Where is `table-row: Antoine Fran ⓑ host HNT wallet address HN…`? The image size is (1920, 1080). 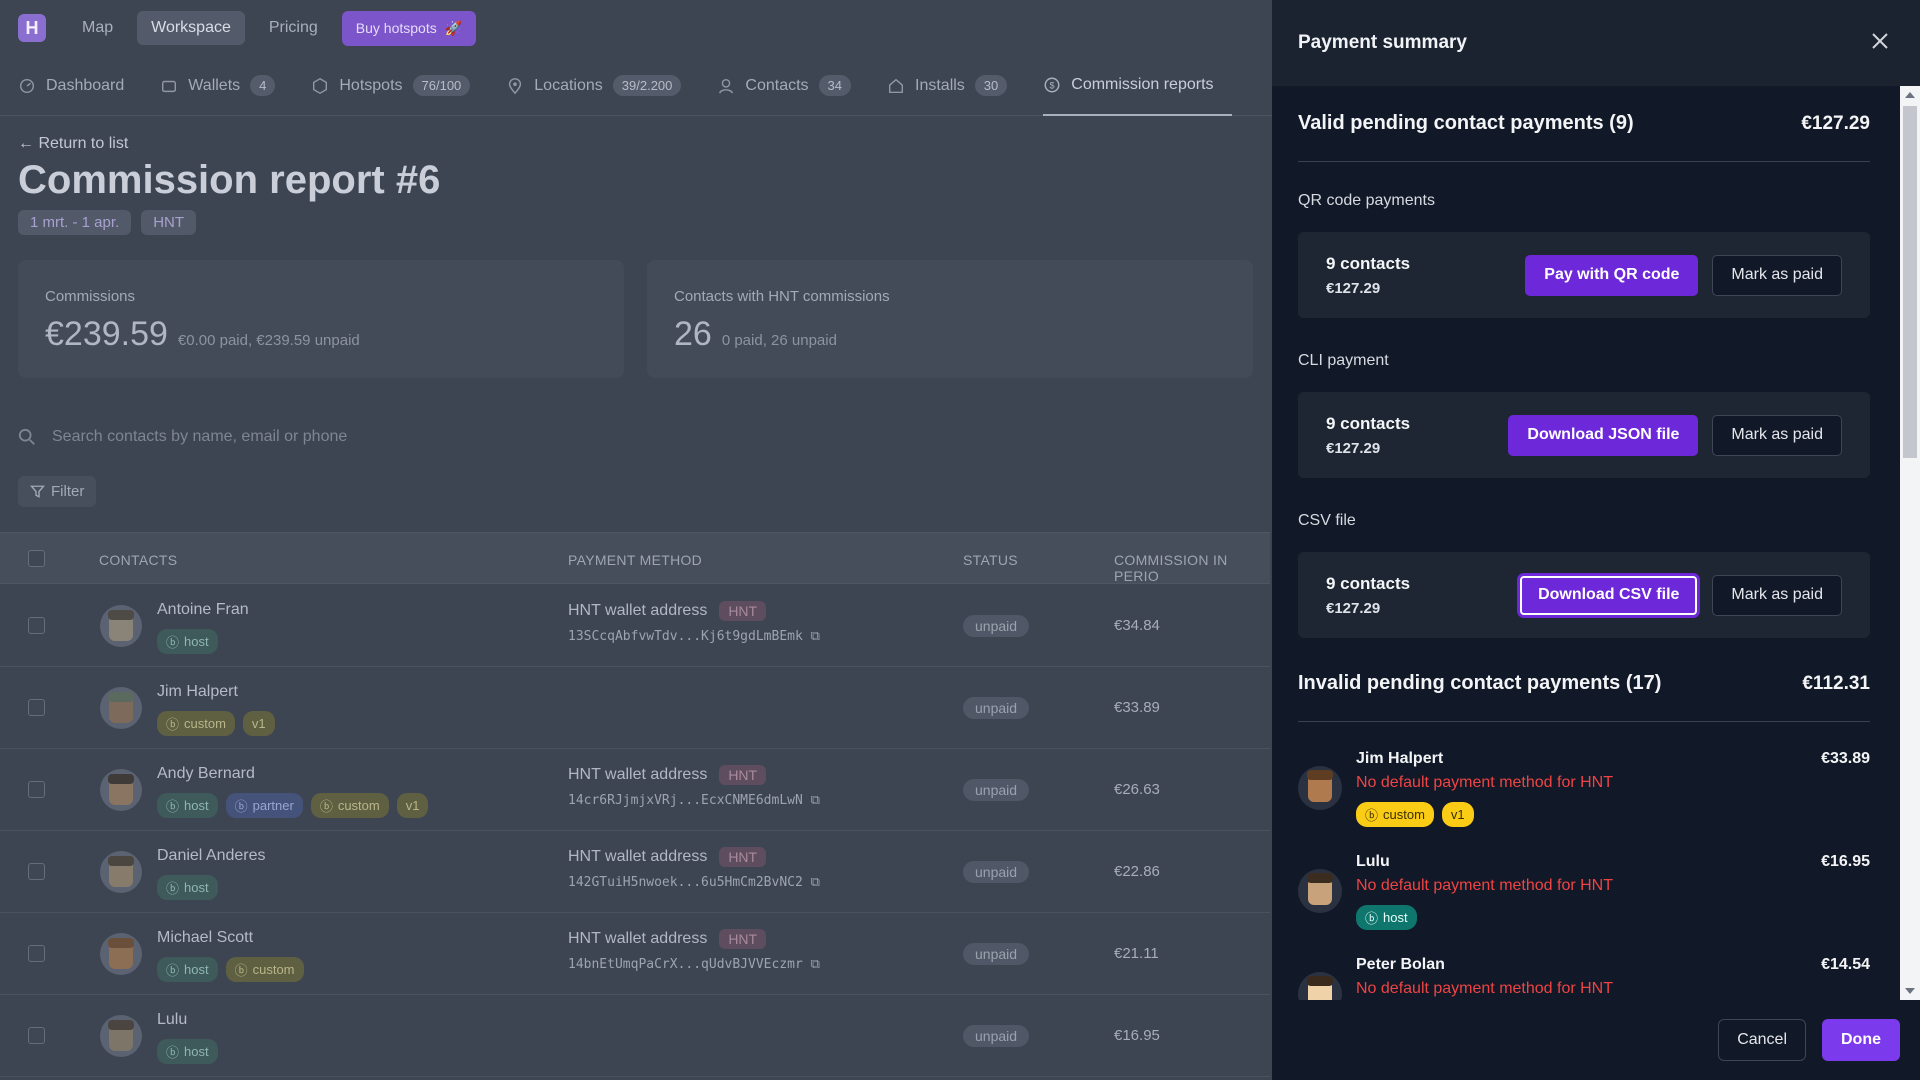
table-row: Antoine Fran ⓑ host HNT wallet address HN… is located at coordinates (635, 626).